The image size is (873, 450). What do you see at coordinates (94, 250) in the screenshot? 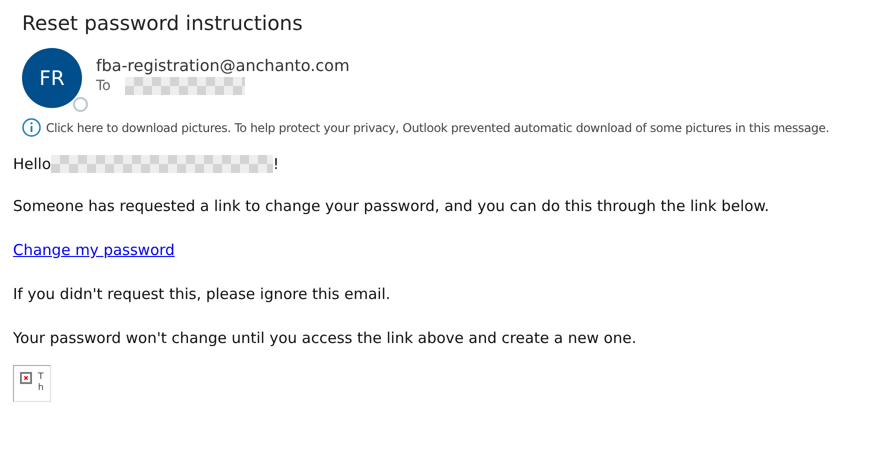
I see `change-password-link: Change my password` at bounding box center [94, 250].